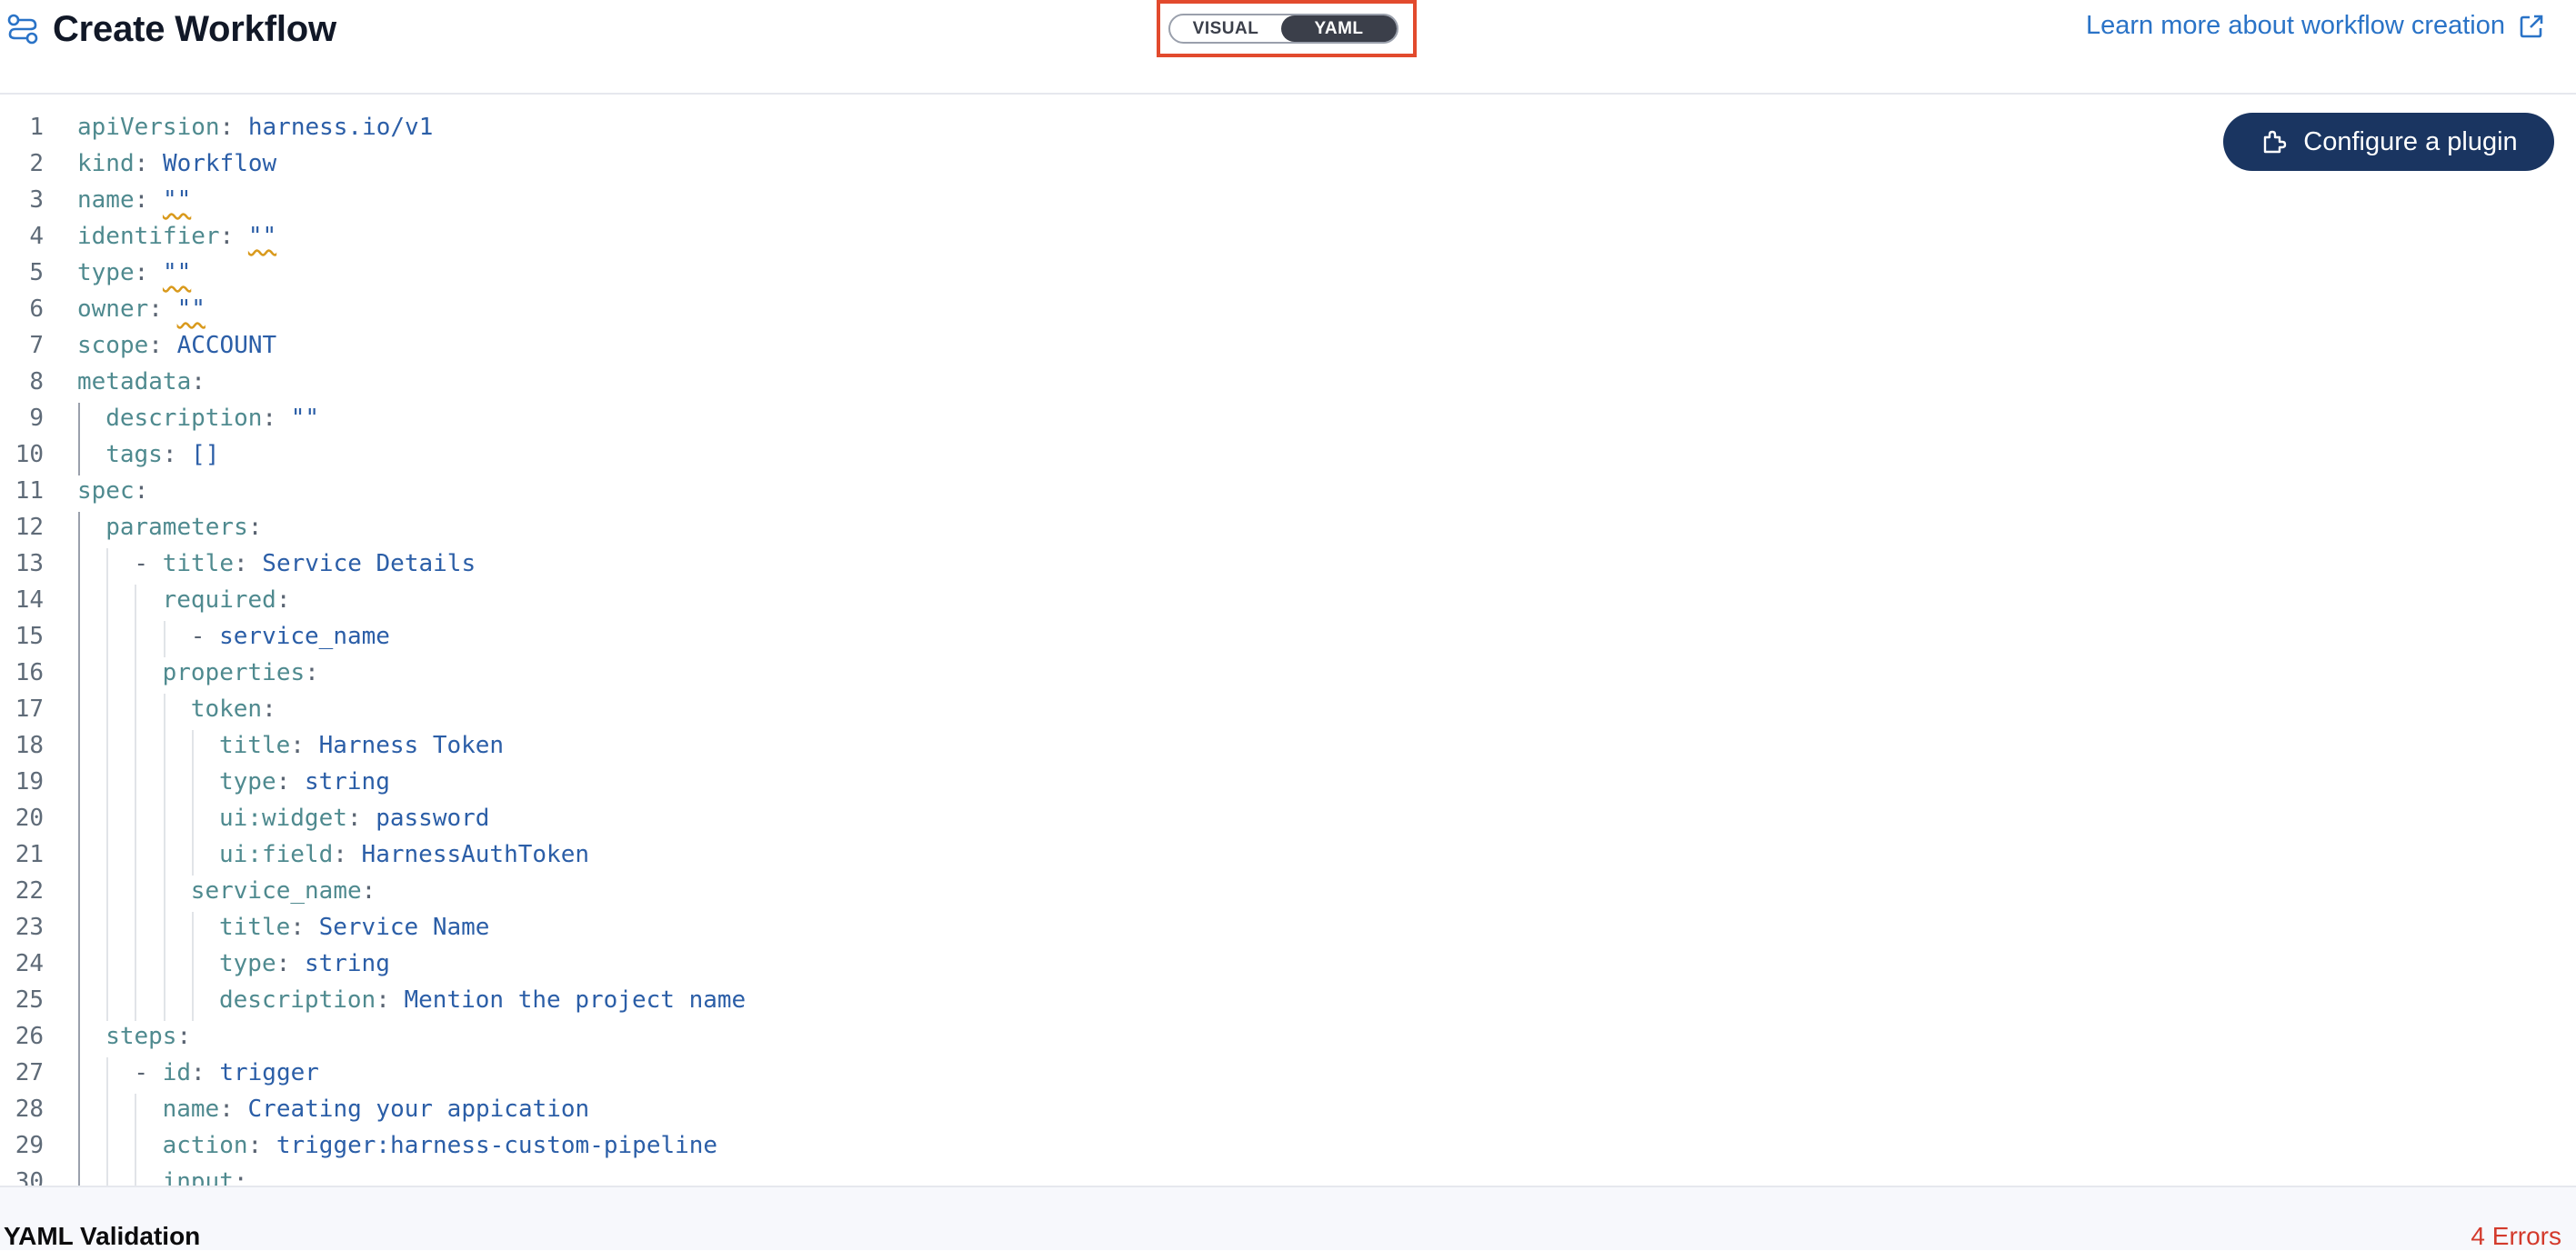  What do you see at coordinates (30, 854) in the screenshot?
I see `line-number: 21` at bounding box center [30, 854].